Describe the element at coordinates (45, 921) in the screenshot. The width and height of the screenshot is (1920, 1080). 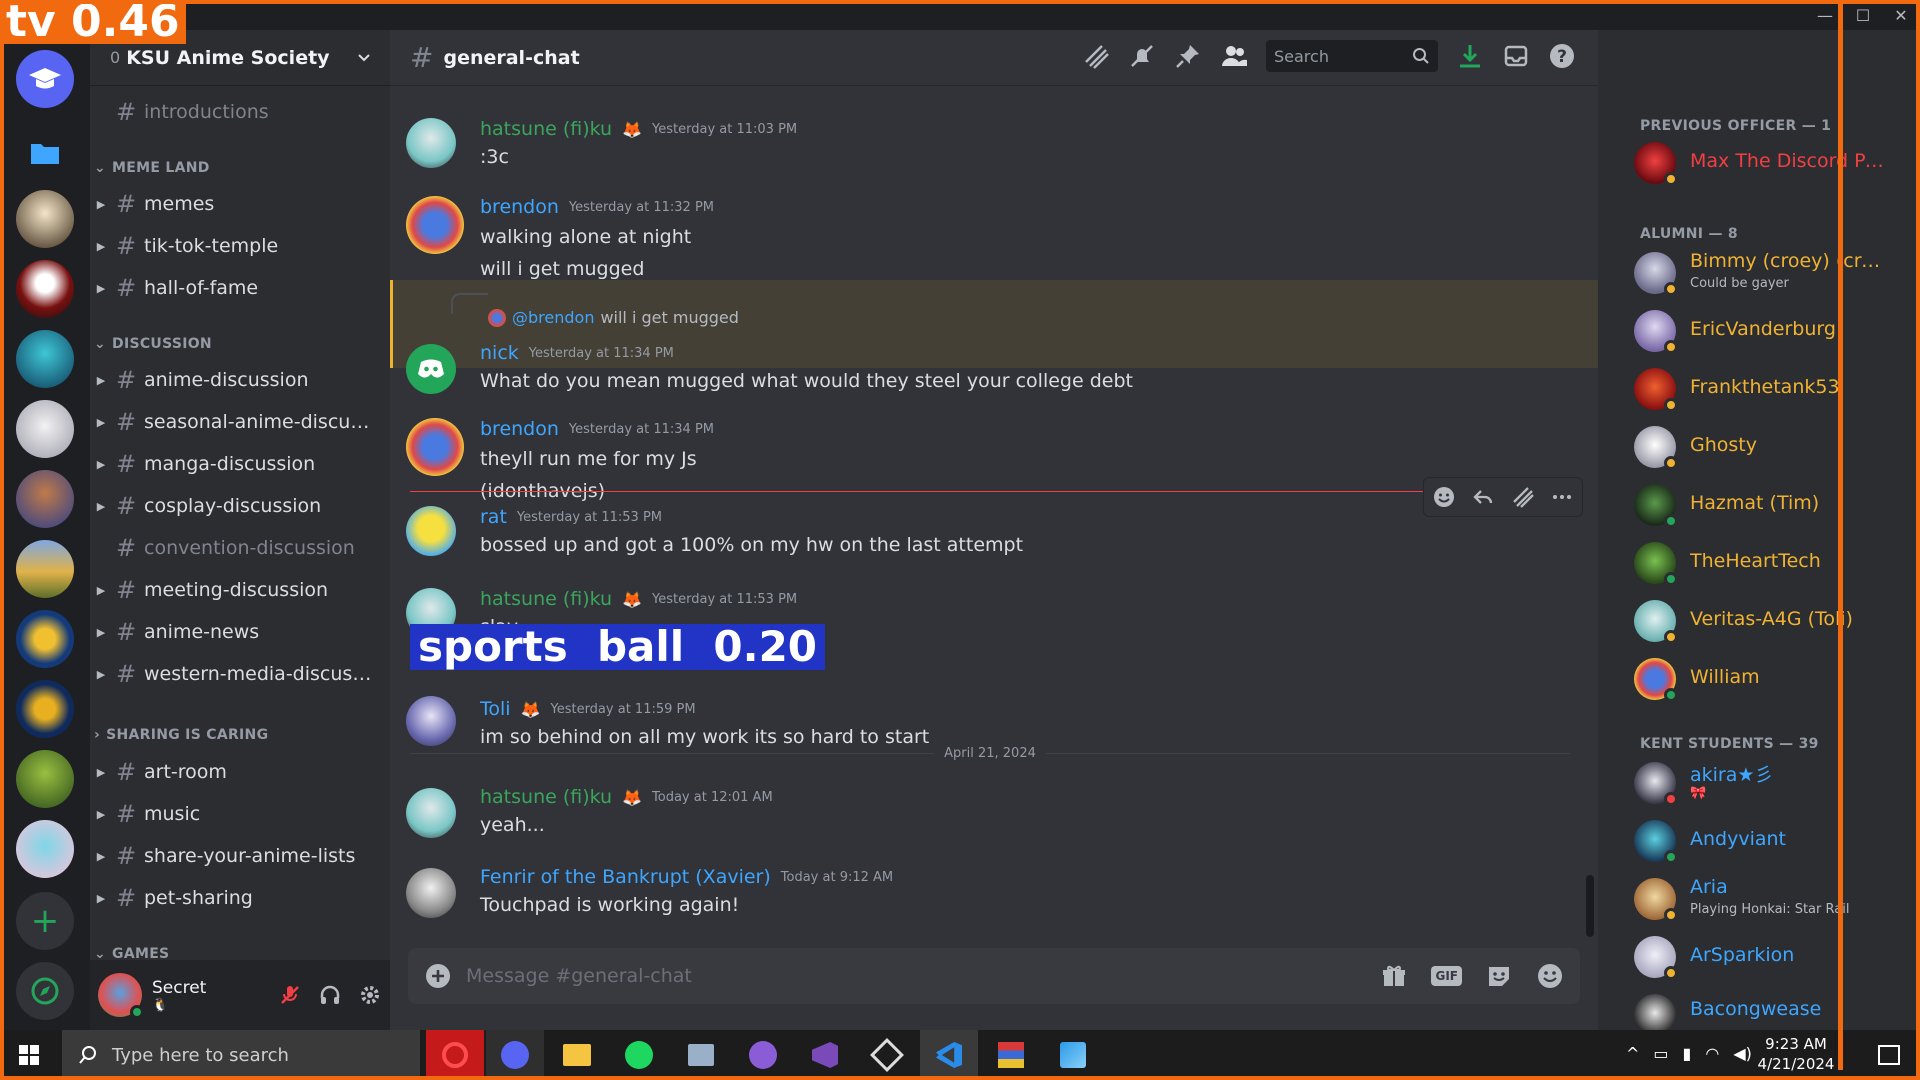
I see `add-server-button: +` at that location.